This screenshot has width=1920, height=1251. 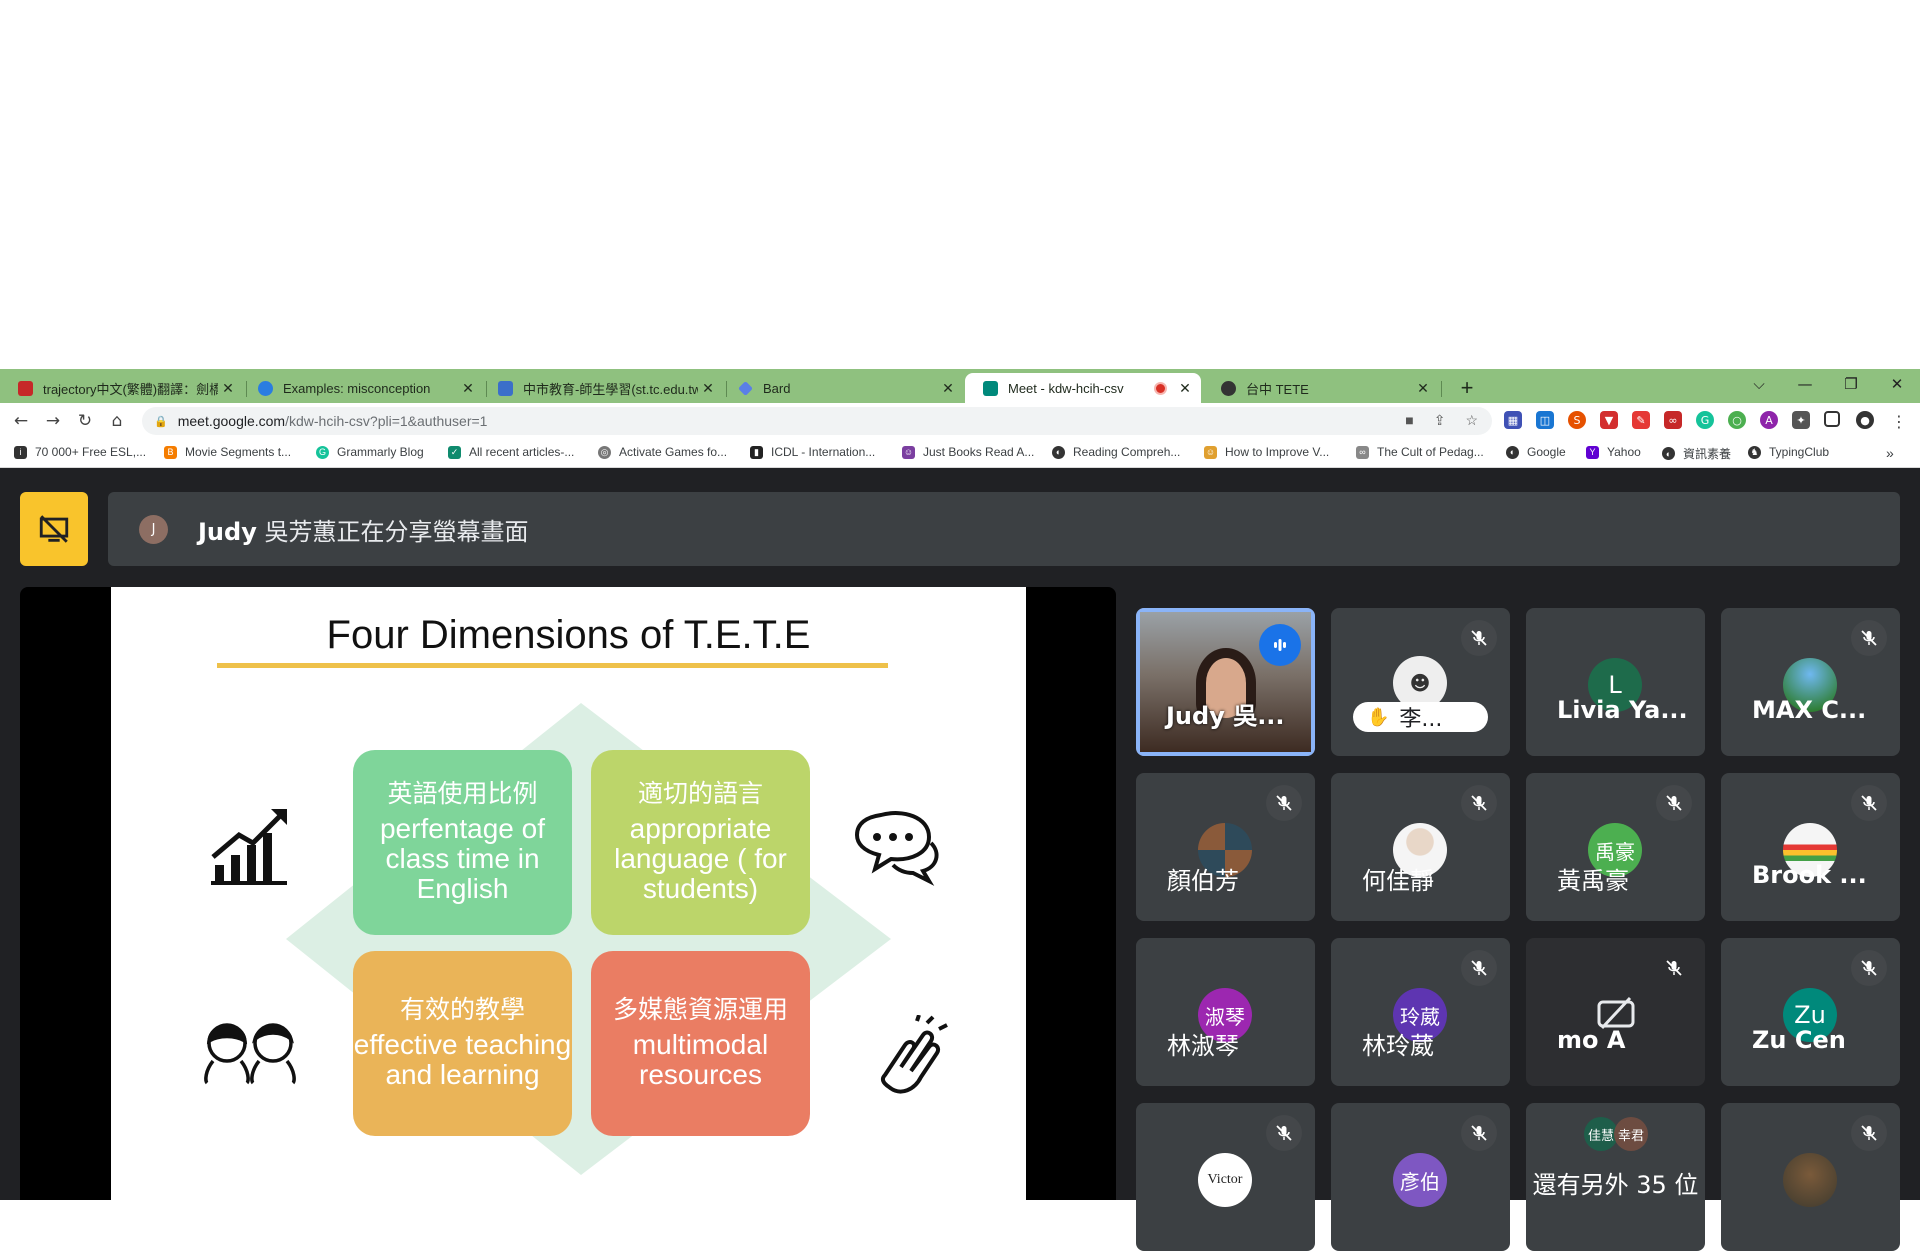 What do you see at coordinates (1545, 420) in the screenshot?
I see `extension-icon: ◫` at bounding box center [1545, 420].